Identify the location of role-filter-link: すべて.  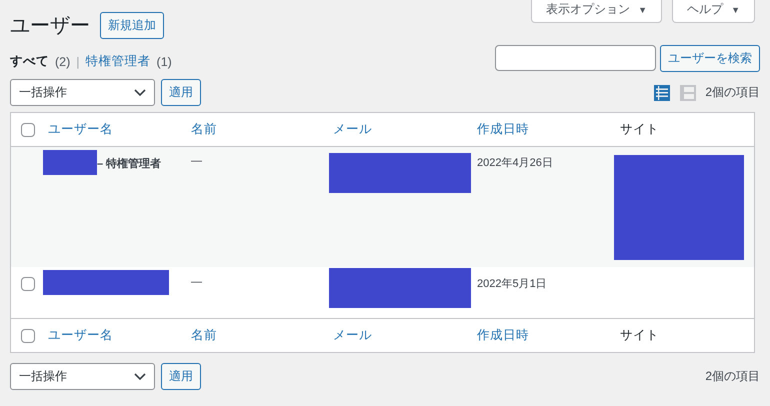
(29, 61).